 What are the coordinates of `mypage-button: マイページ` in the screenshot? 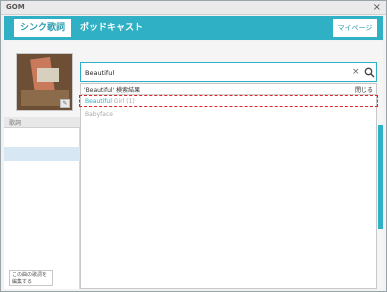 It's located at (355, 28).